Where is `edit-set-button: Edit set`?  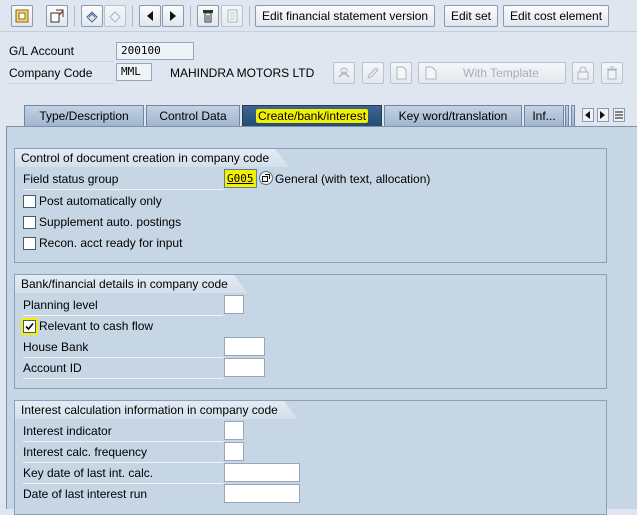
edit-set-button: Edit set is located at coordinates (471, 16).